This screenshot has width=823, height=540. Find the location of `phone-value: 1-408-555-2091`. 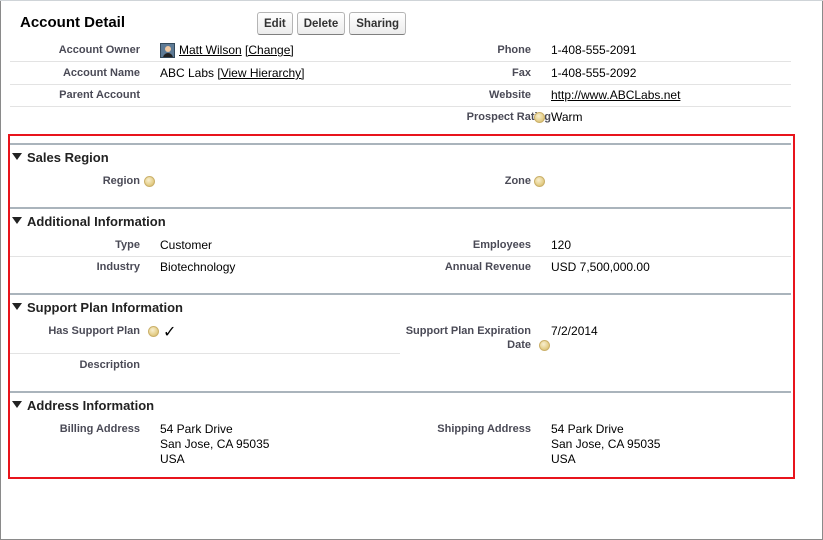

phone-value: 1-408-555-2091 is located at coordinates (594, 50).